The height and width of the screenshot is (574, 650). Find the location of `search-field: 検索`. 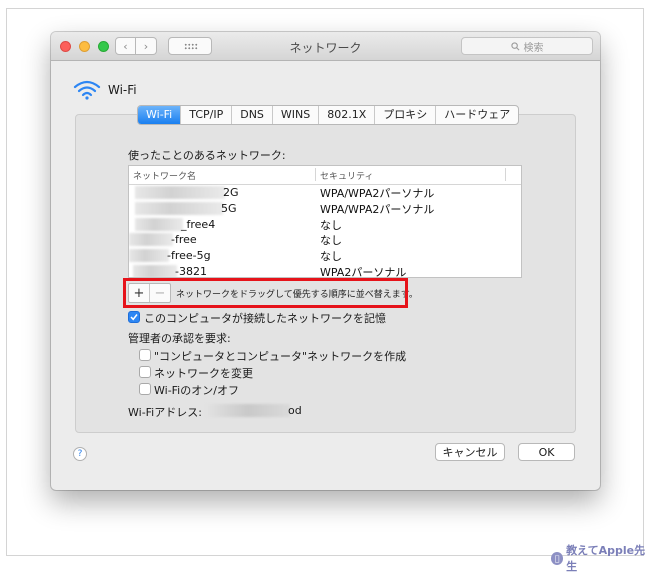

search-field: 検索 is located at coordinates (527, 46).